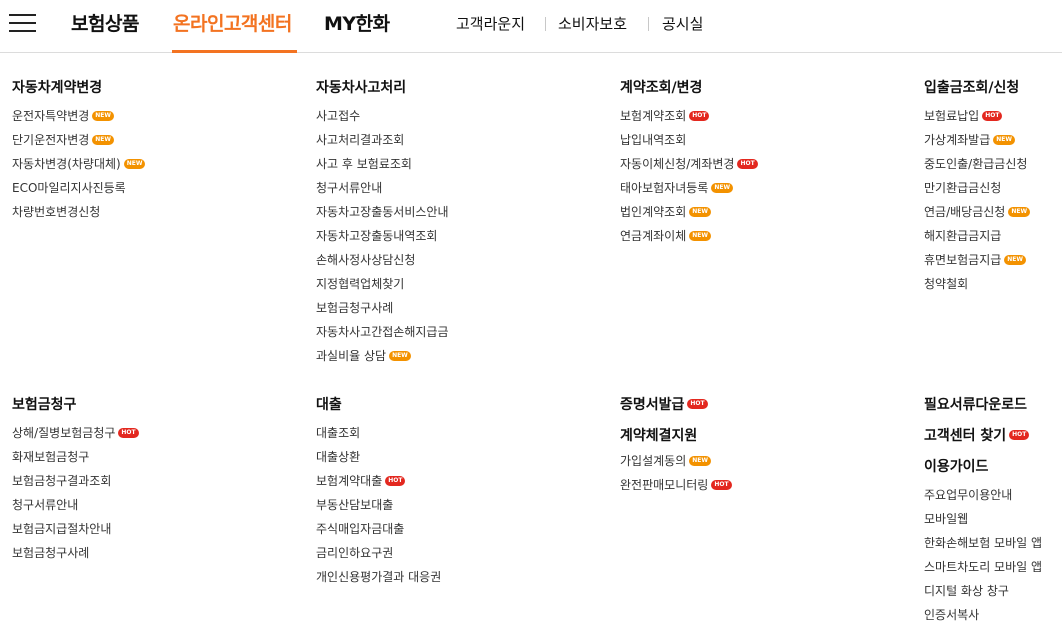  I want to click on menu-item: 중도인출/환급금신청, so click(977, 164).